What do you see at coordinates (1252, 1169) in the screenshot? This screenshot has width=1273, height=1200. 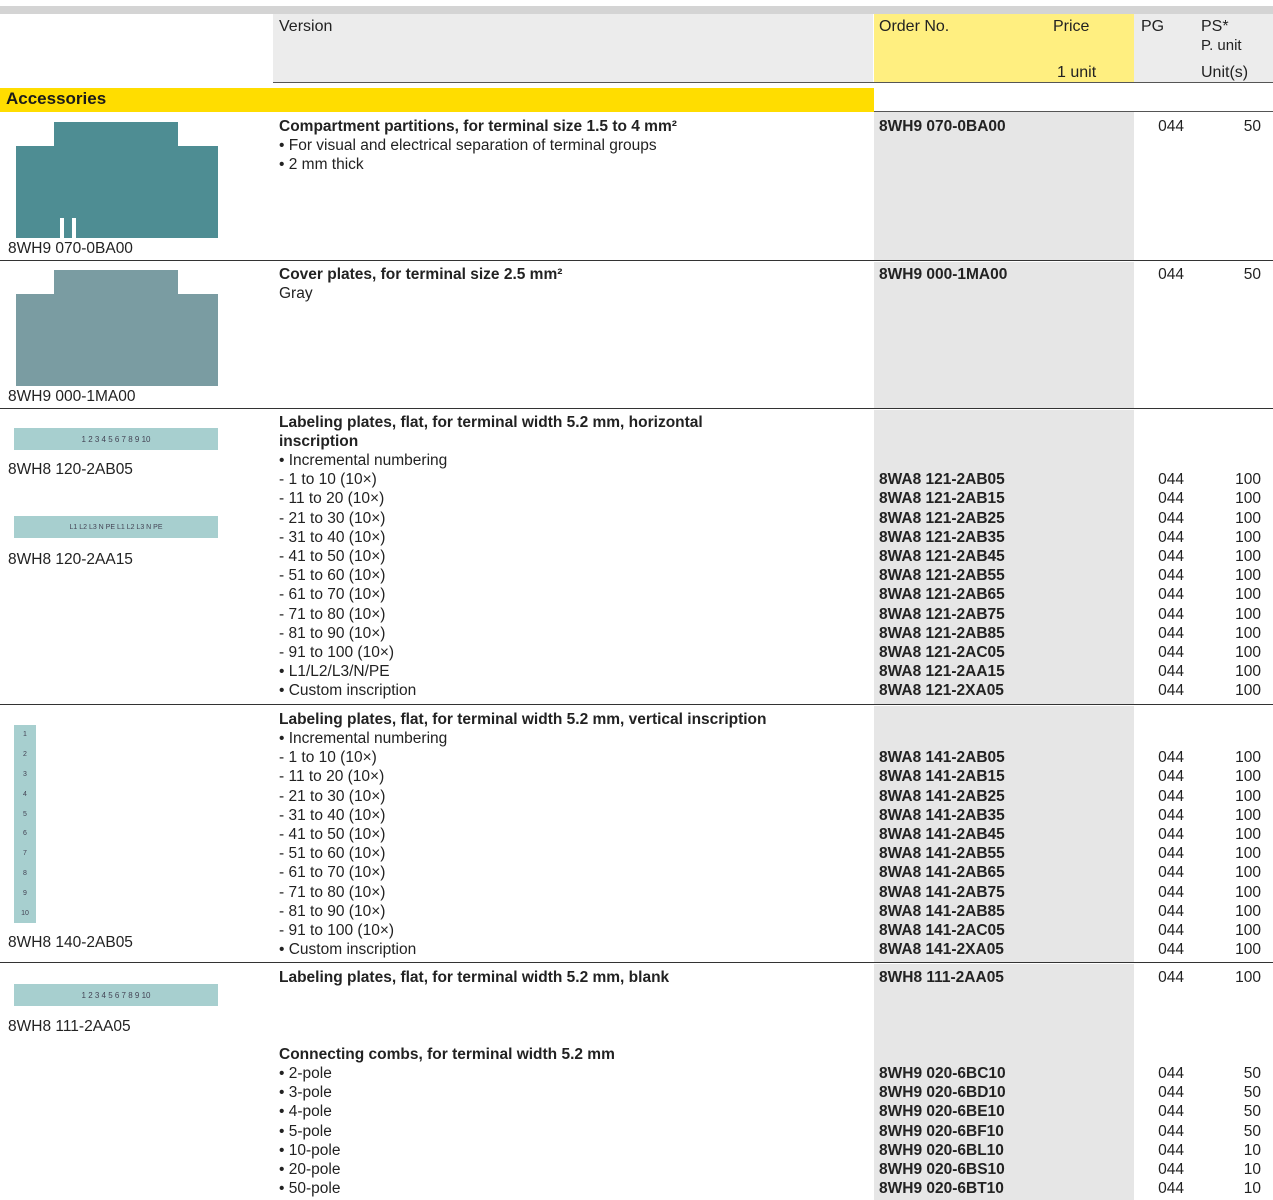 I see `ps-value: 10` at bounding box center [1252, 1169].